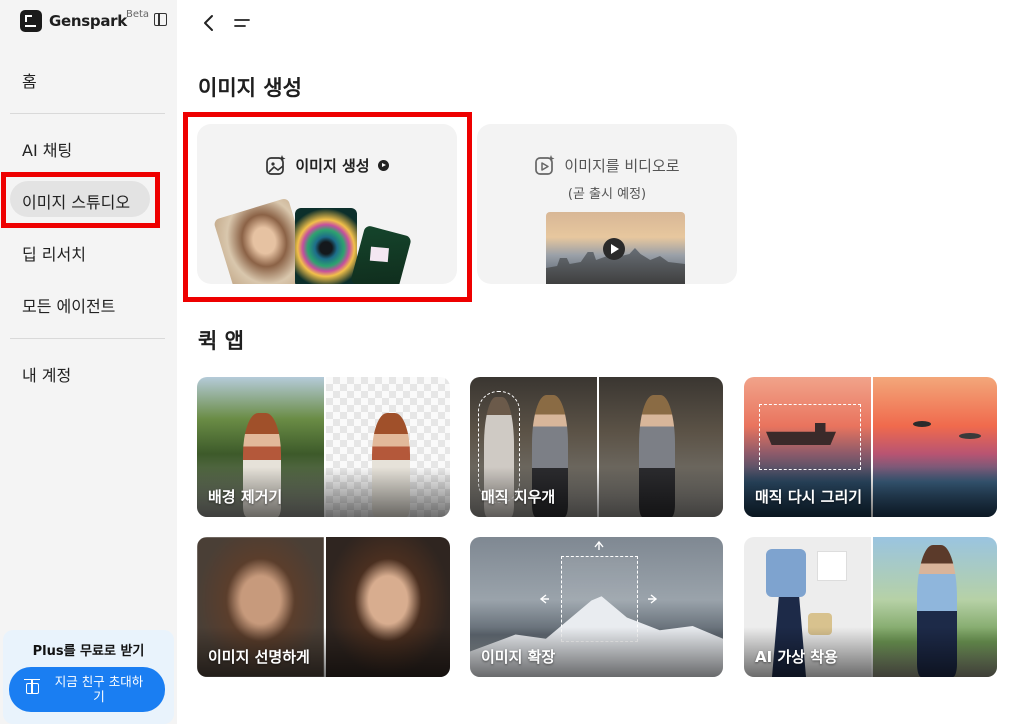 Image resolution: width=1031 pixels, height=724 pixels. What do you see at coordinates (88, 21) in the screenshot?
I see `brand-name: Genspark` at bounding box center [88, 21].